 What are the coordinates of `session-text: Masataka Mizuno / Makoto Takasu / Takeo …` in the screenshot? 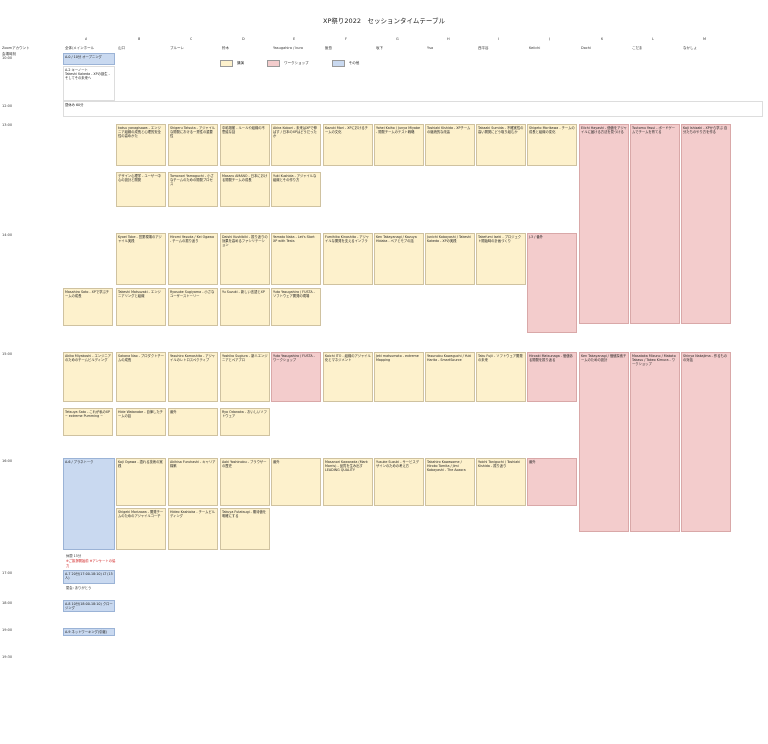 It's located at (654, 360).